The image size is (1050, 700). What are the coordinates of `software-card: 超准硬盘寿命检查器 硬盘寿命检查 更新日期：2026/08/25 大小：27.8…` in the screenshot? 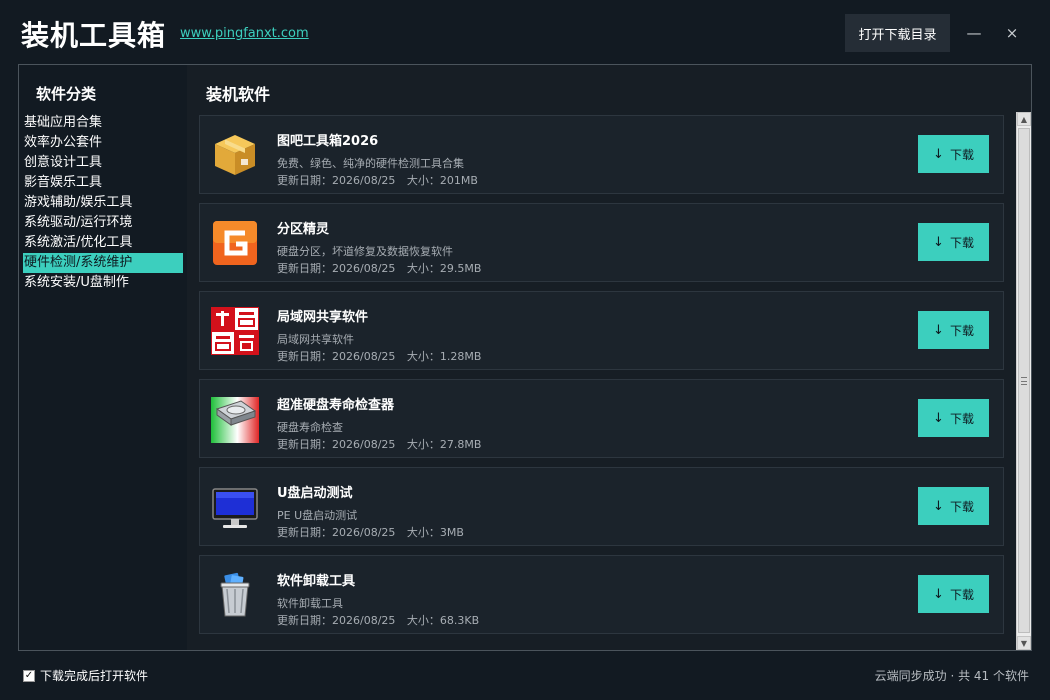 It's located at (601, 418).